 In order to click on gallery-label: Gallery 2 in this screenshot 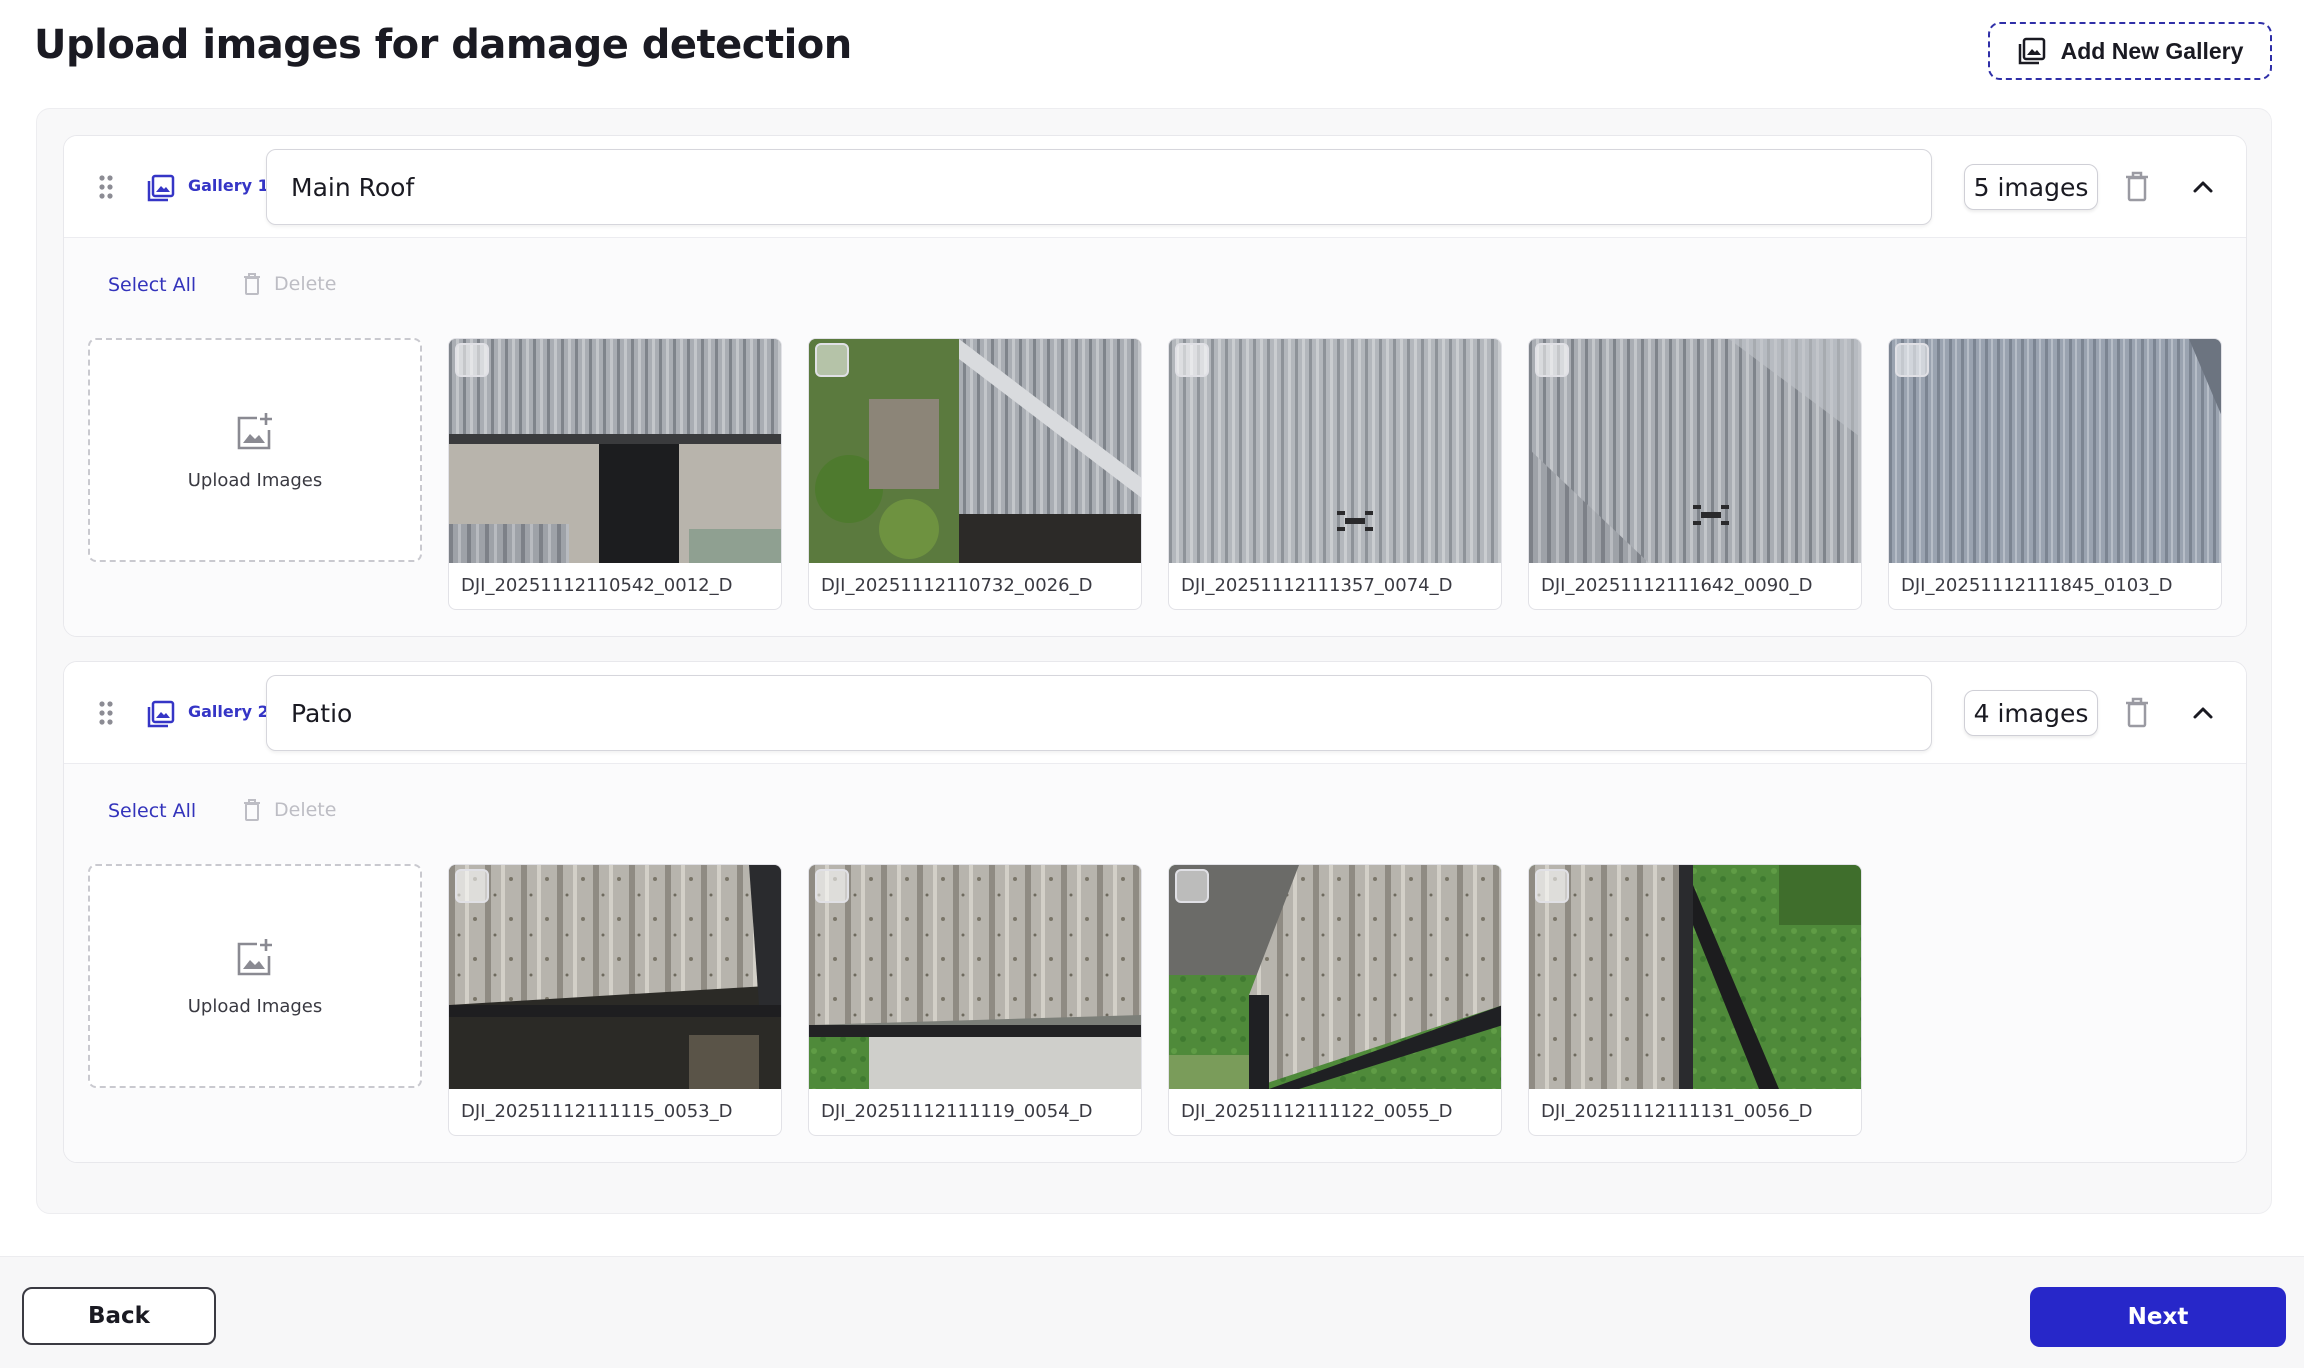, I will do `click(228, 711)`.